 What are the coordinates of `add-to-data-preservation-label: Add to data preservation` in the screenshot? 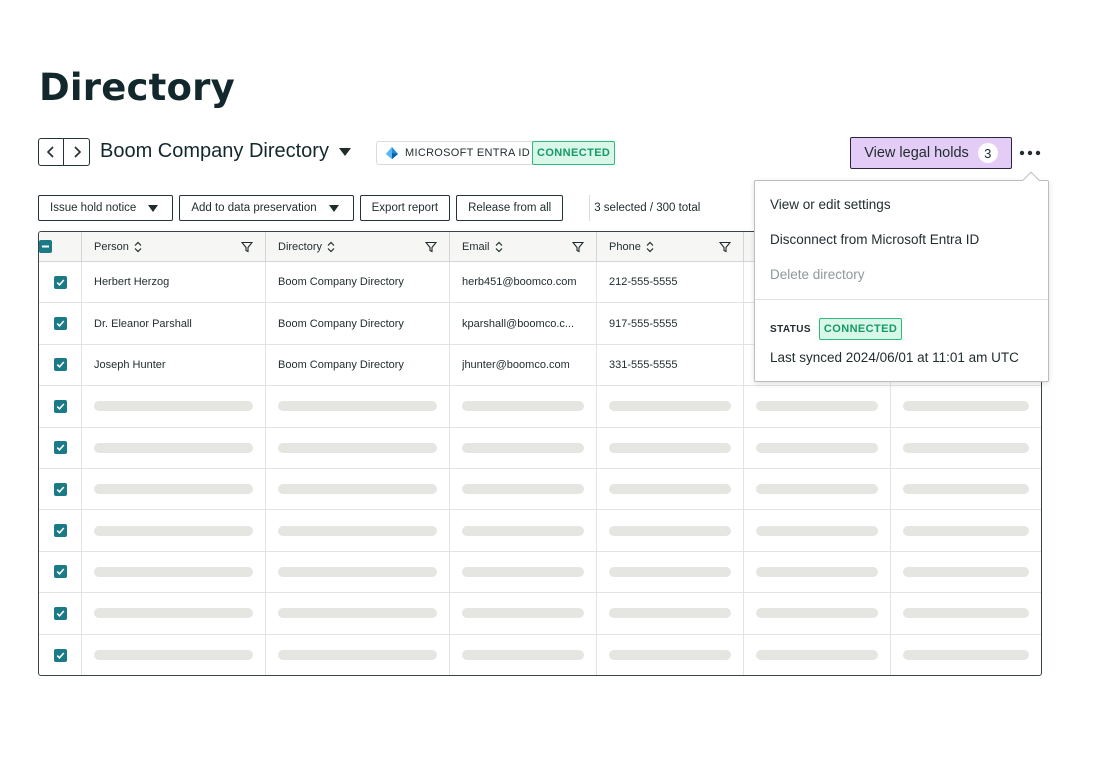 It's located at (254, 208).